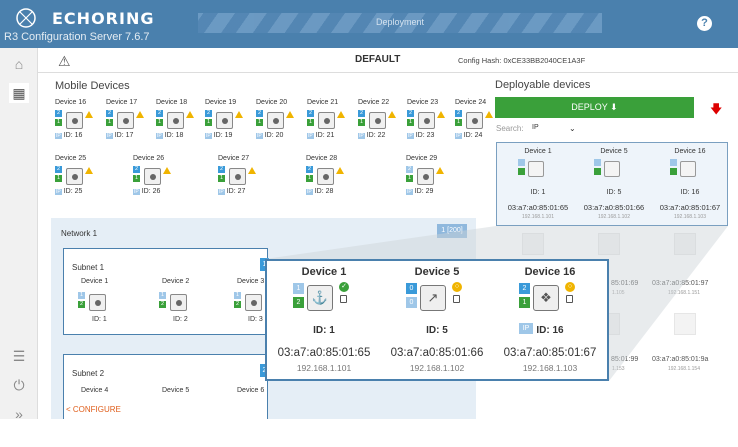  I want to click on device-id-label: ID: 21, so click(325, 135).